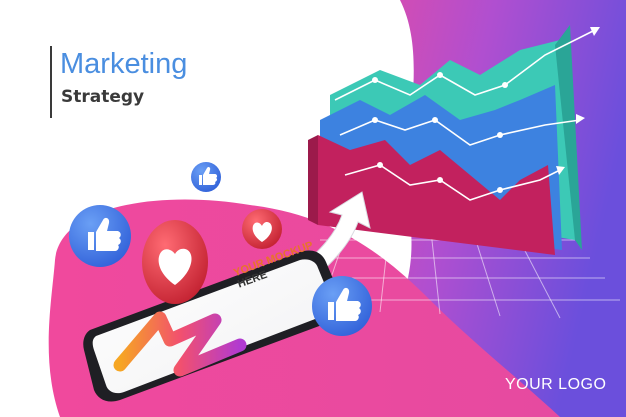 The height and width of the screenshot is (417, 626). What do you see at coordinates (175, 262) in the screenshot?
I see `heart-bubble-large` at bounding box center [175, 262].